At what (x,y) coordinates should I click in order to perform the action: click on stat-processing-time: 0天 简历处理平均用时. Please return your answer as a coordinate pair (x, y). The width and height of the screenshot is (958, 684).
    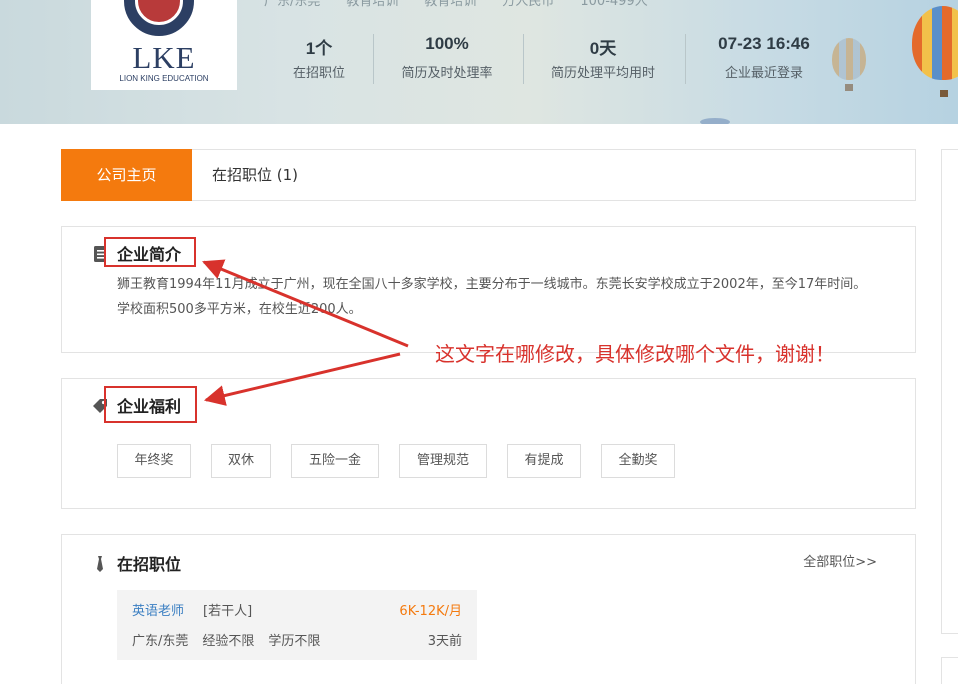
    Looking at the image, I should click on (602, 60).